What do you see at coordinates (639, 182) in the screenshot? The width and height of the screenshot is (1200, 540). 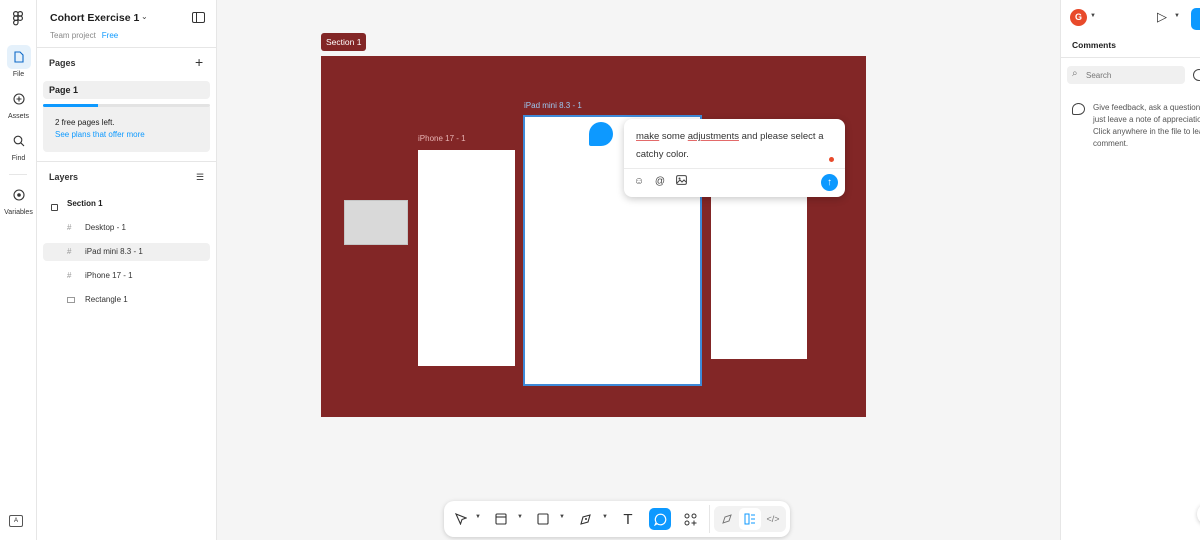 I see `emoji-icon: ☺` at bounding box center [639, 182].